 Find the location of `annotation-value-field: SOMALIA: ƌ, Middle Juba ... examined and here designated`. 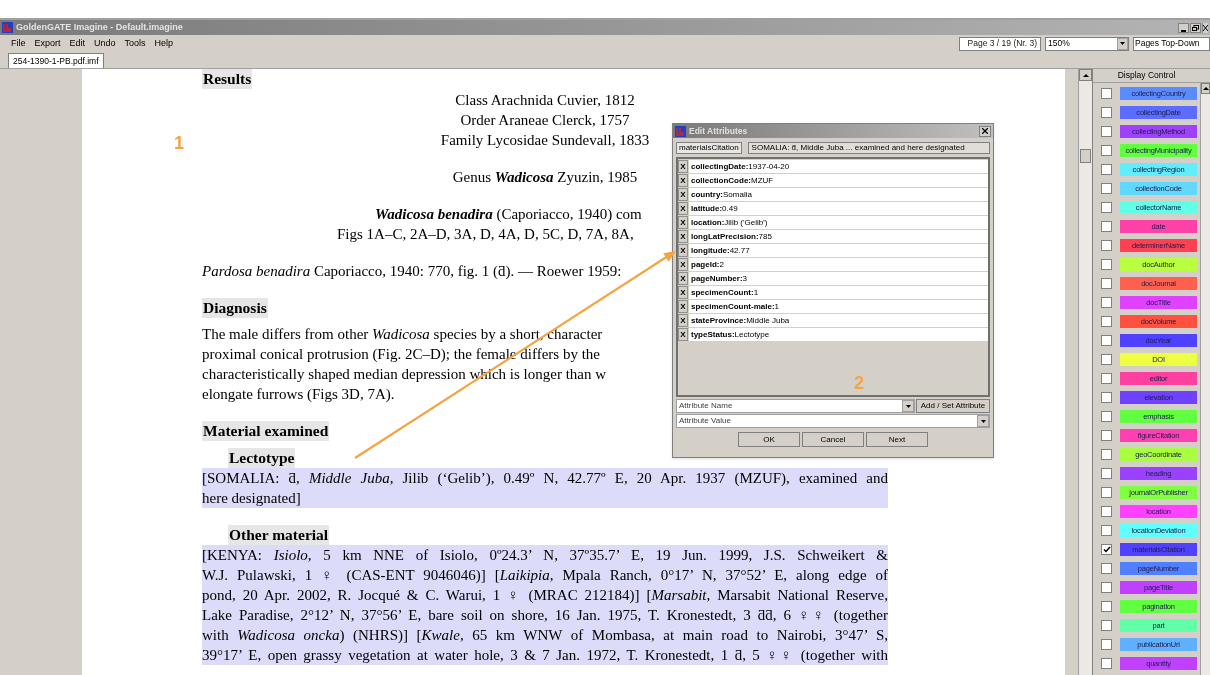

annotation-value-field: SOMALIA: ƌ, Middle Juba ... examined and here designated is located at coordinates (868, 148).